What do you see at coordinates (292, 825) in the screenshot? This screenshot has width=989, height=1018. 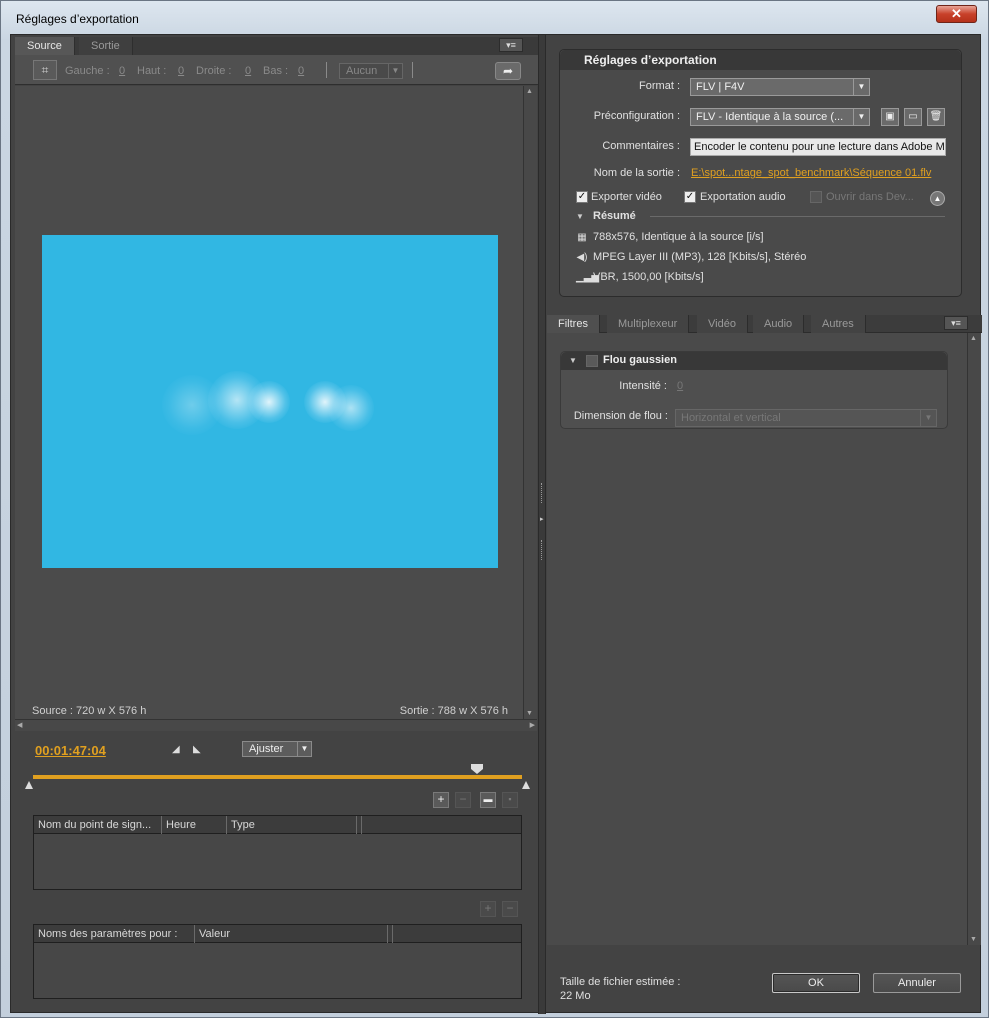 I see `column-type: Type` at bounding box center [292, 825].